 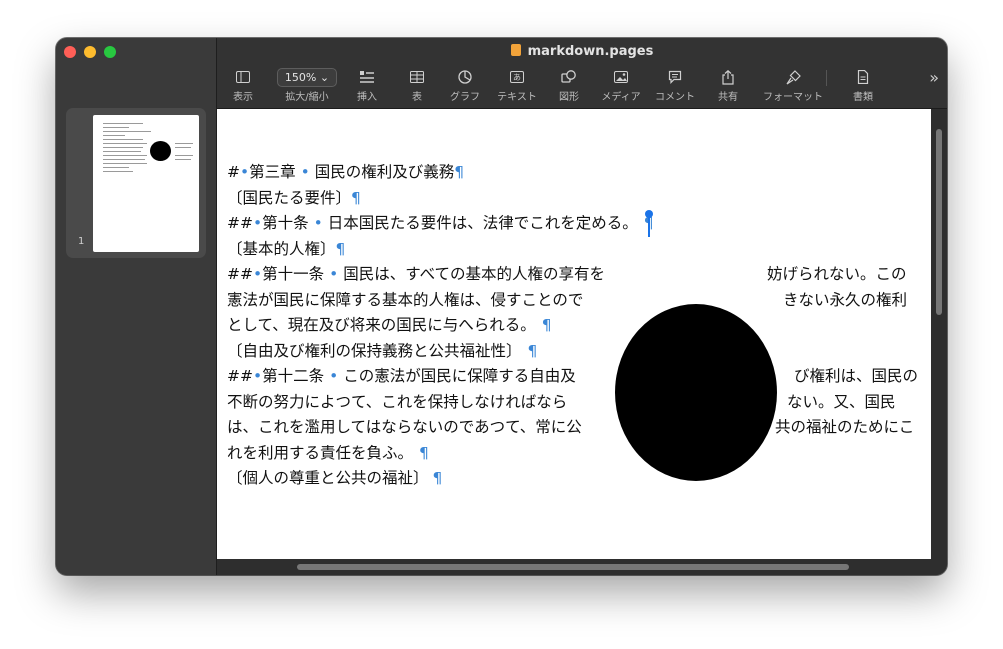 I want to click on minimize-button, so click(x=90, y=52).